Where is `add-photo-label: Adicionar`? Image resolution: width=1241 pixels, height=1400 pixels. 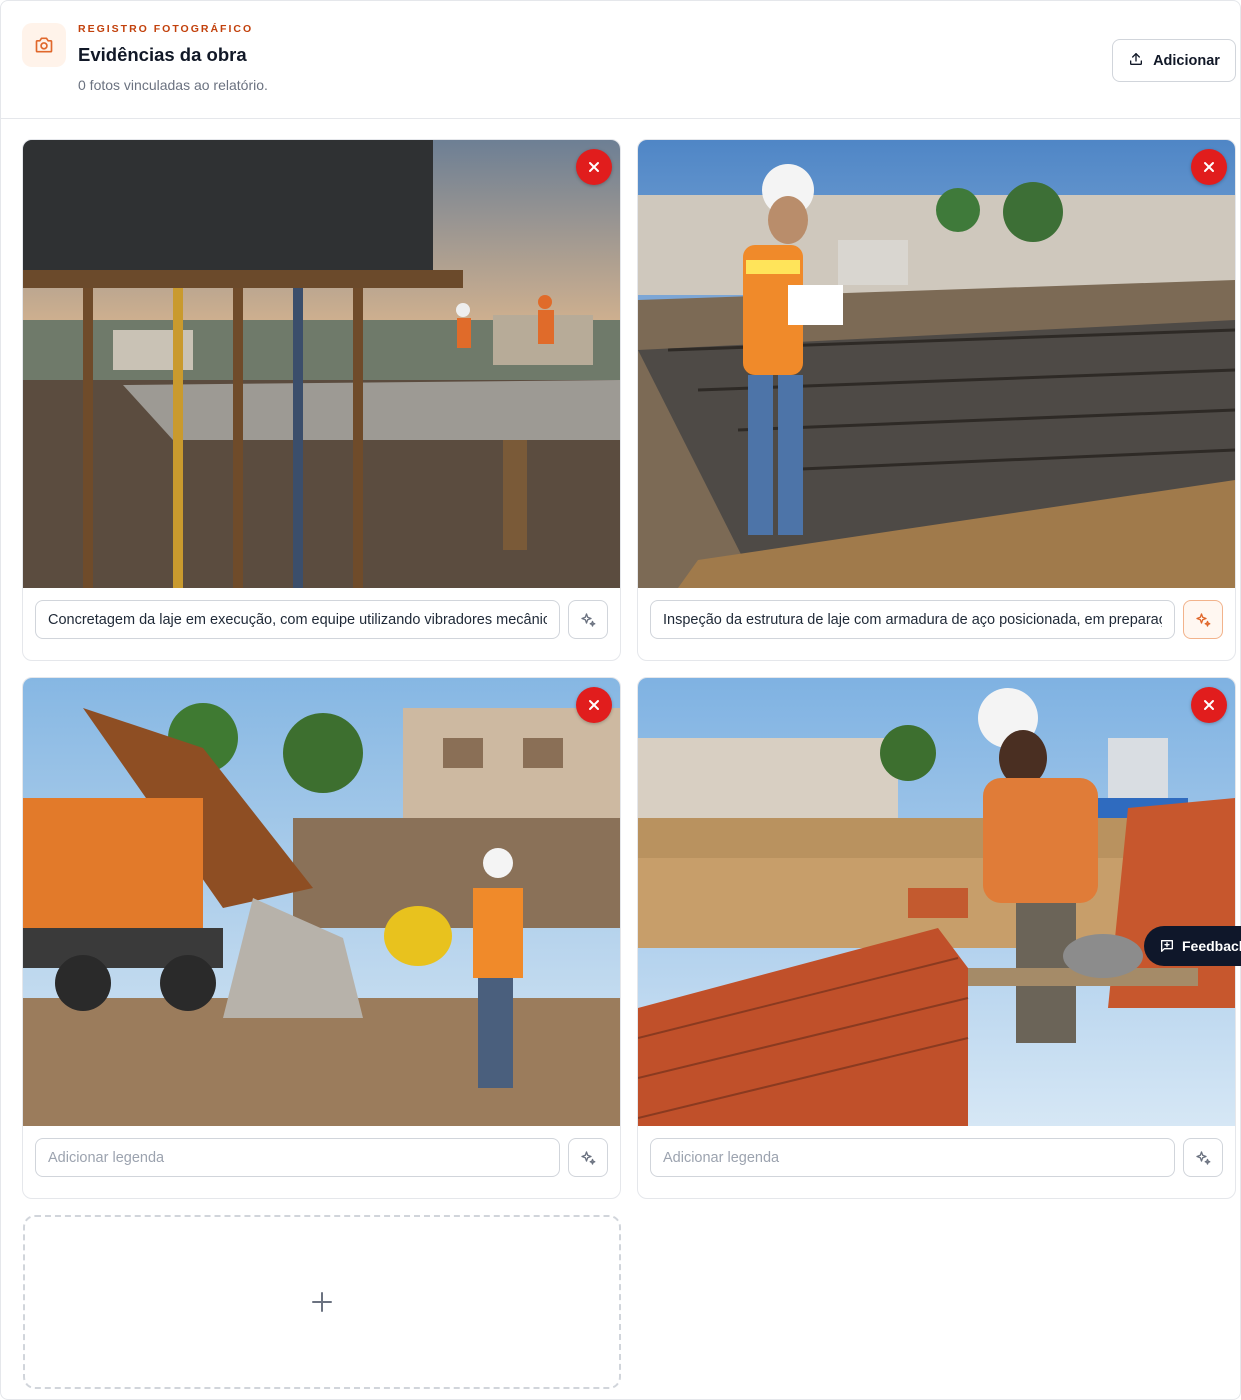 add-photo-label: Adicionar is located at coordinates (1186, 60).